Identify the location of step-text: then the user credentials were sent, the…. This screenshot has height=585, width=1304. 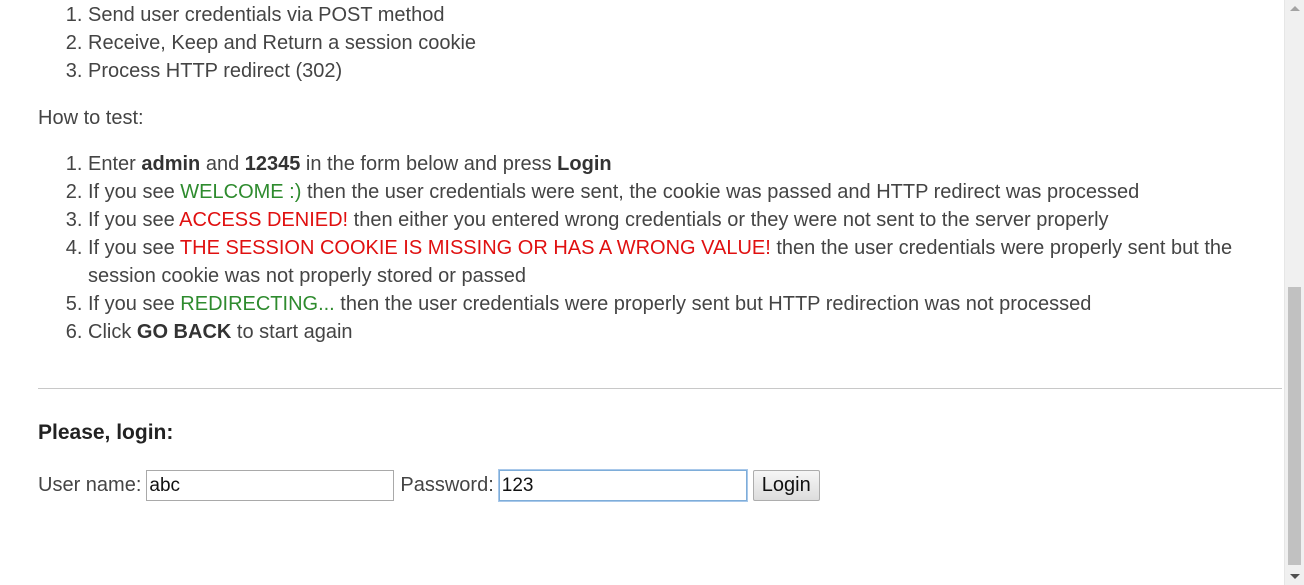
(720, 192).